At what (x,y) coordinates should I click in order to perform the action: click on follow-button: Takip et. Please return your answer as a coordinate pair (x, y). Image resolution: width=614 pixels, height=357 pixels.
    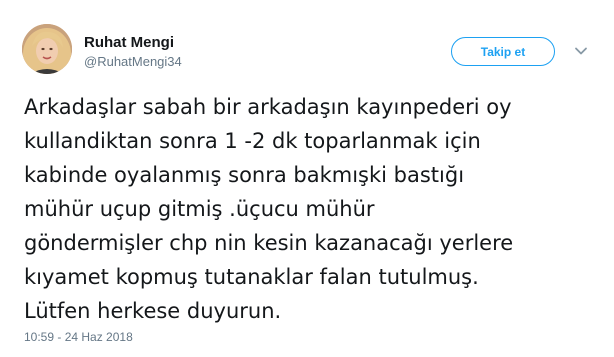
    Looking at the image, I should click on (503, 51).